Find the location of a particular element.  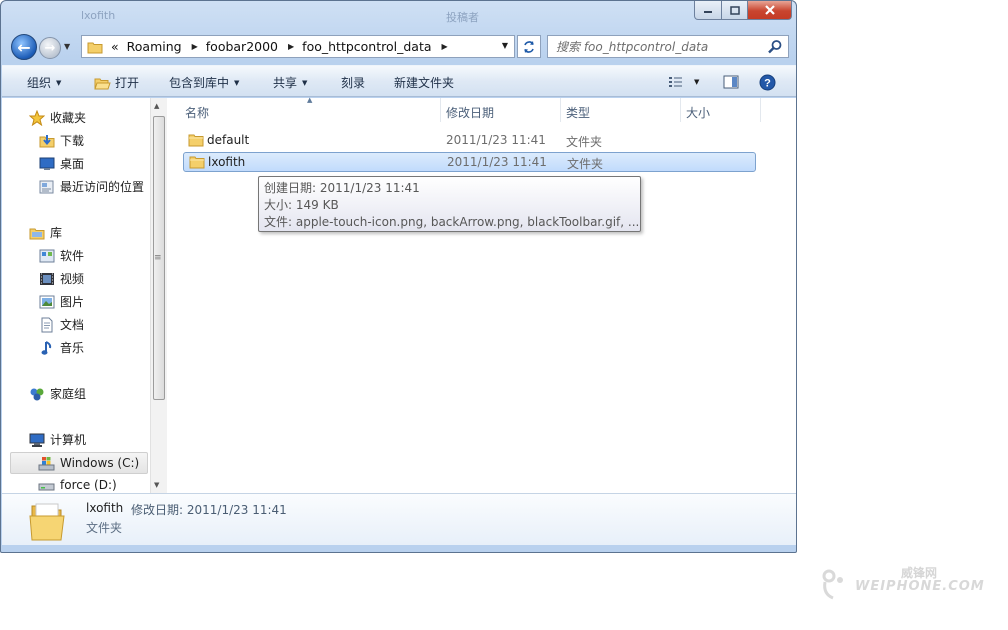

burn-button: 刻录 is located at coordinates (353, 82).